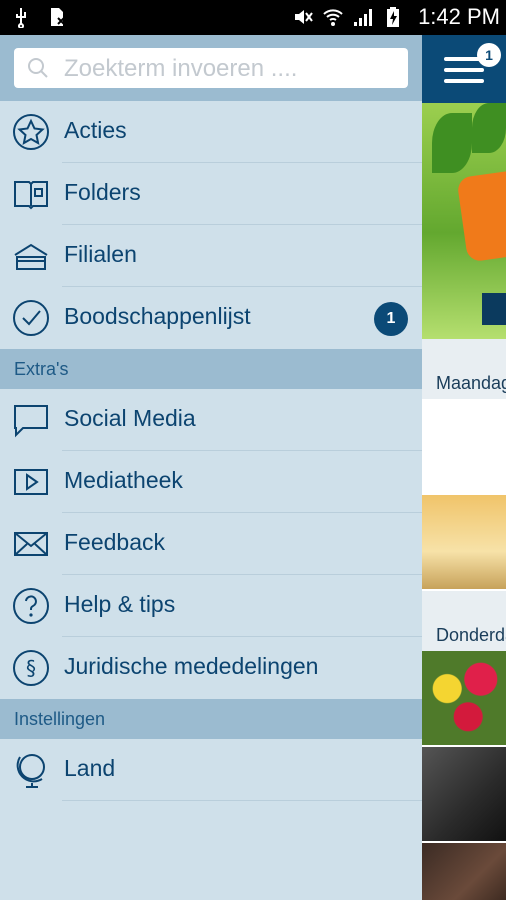  What do you see at coordinates (211, 770) in the screenshot?
I see `menu-item-land: Land` at bounding box center [211, 770].